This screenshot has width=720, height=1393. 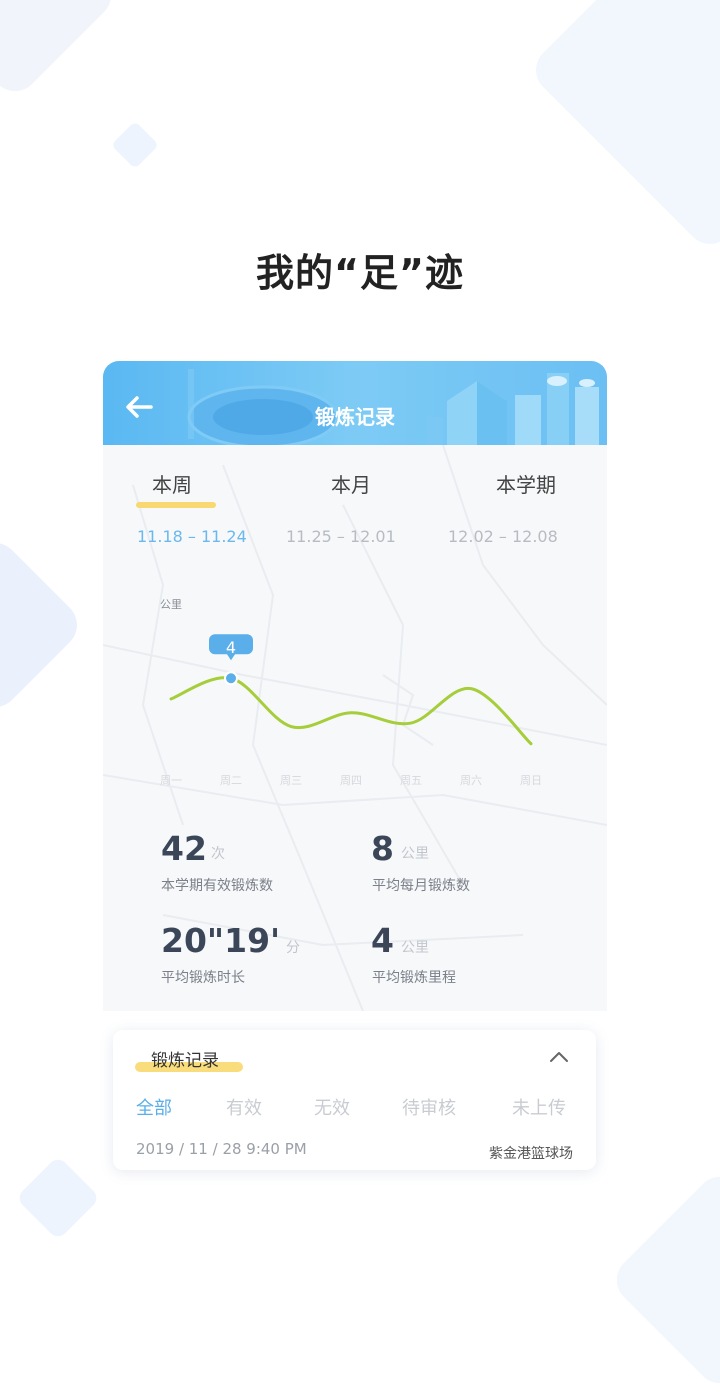 What do you see at coordinates (351, 483) in the screenshot?
I see `tab-month: 本月` at bounding box center [351, 483].